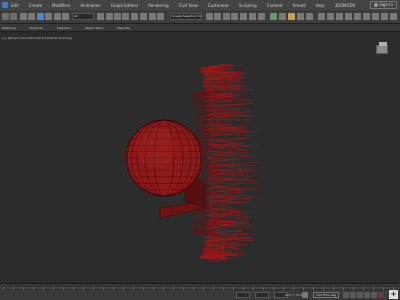  I want to click on select-rotate-icon, so click(65, 16).